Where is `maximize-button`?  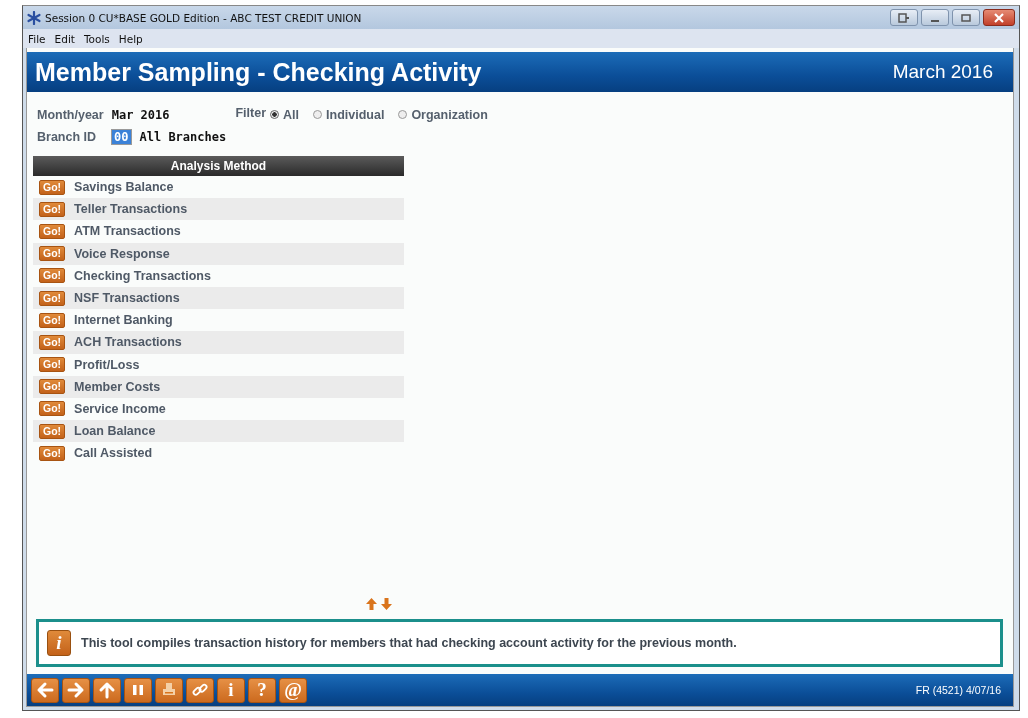 maximize-button is located at coordinates (966, 17).